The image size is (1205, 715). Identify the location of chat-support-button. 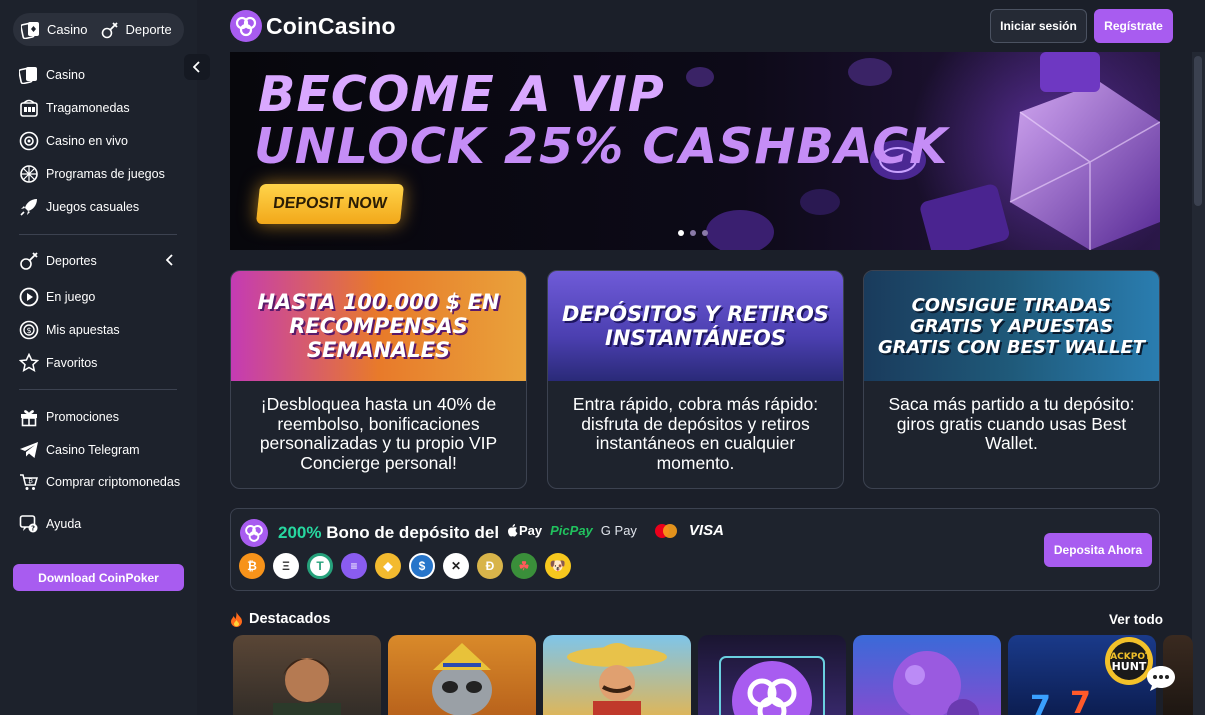
(1161, 678).